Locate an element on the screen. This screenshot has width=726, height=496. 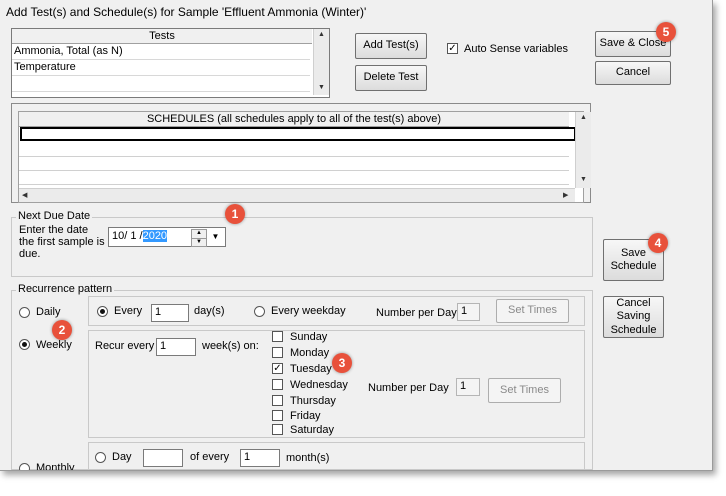
recur-every-label: Recur every is located at coordinates (125, 346).